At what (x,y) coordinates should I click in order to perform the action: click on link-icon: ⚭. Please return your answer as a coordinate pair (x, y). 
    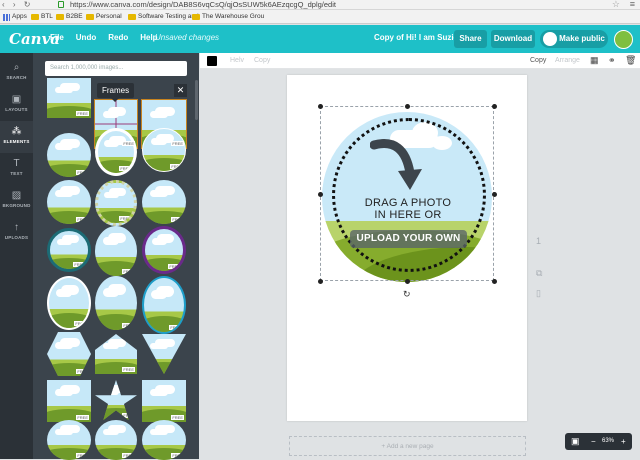
    Looking at the image, I should click on (612, 60).